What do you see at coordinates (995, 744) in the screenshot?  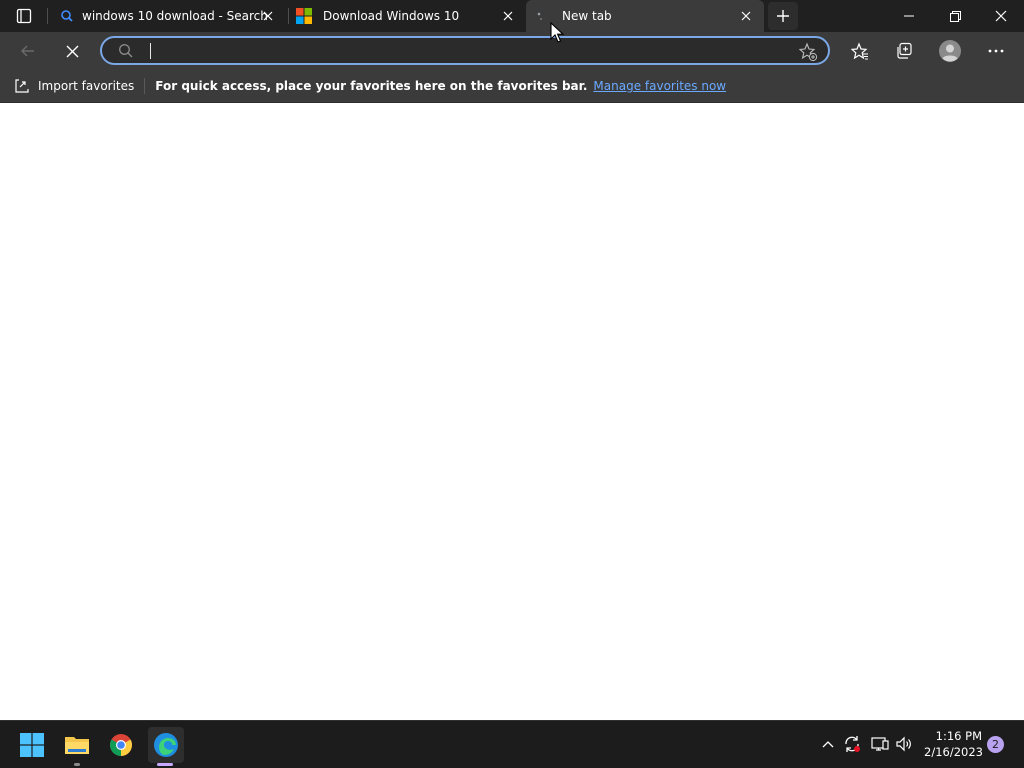 I see `notification-badge: 2` at bounding box center [995, 744].